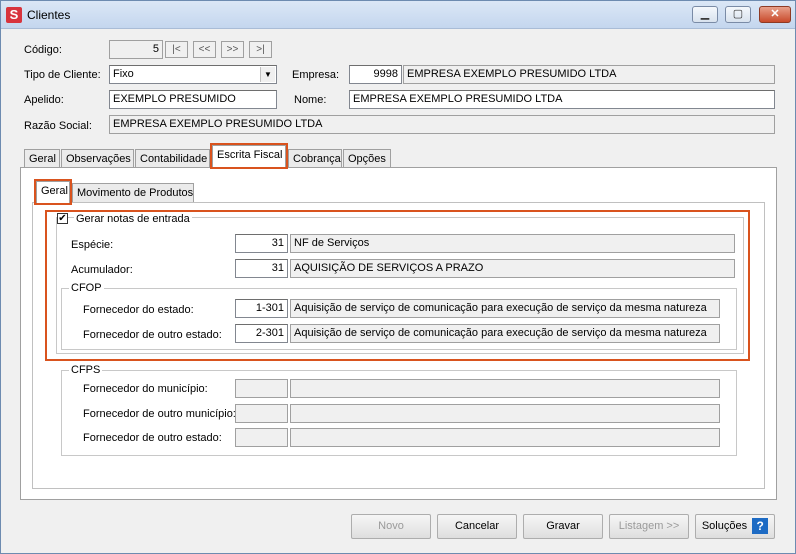 This screenshot has width=796, height=554. I want to click on subtab-geral: Geral, so click(53, 192).